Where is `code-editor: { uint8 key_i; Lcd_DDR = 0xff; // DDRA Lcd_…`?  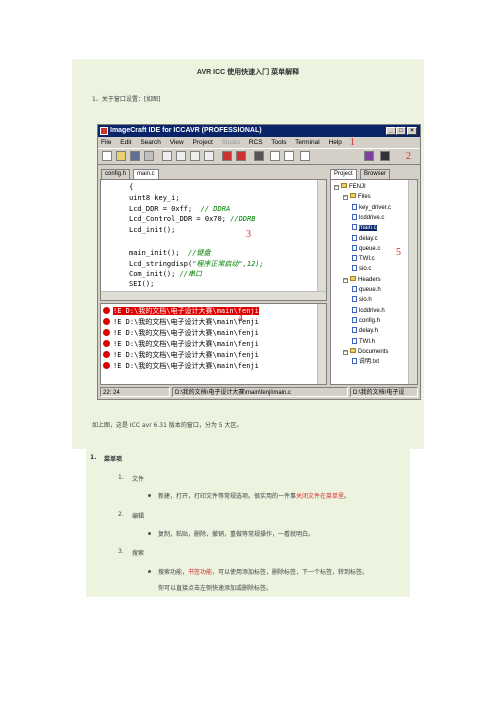
code-editor: { uint8 key_i; Lcd_DDR = 0xff; // DDRA Lcd_… is located at coordinates (213, 240).